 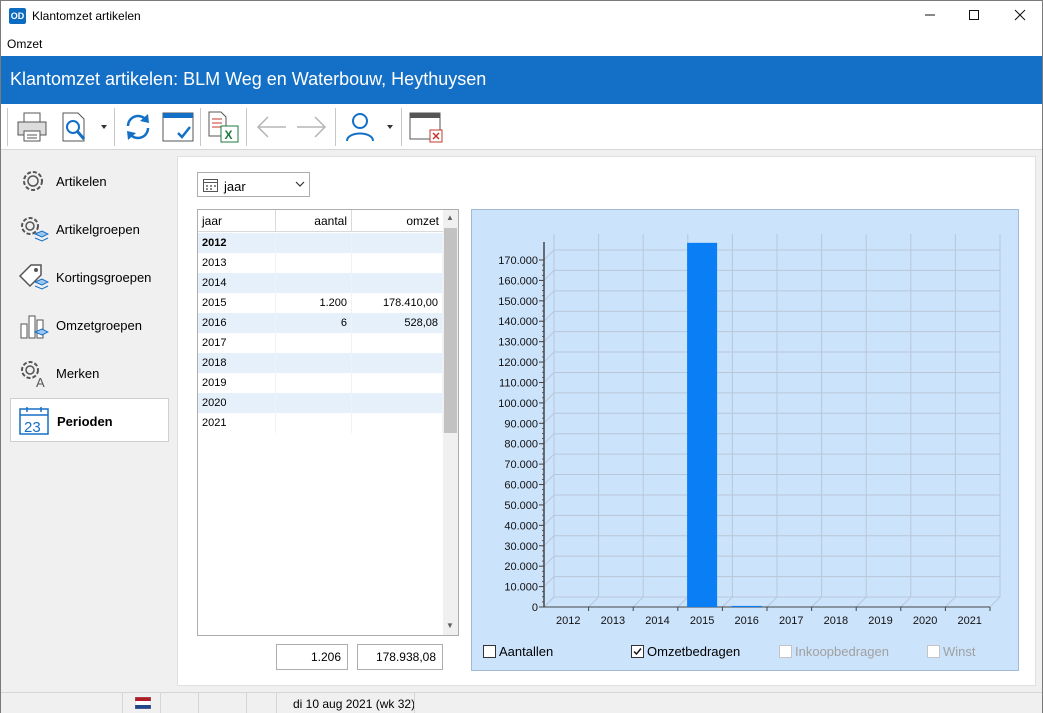 I want to click on table-row: 2013, so click(x=320, y=263).